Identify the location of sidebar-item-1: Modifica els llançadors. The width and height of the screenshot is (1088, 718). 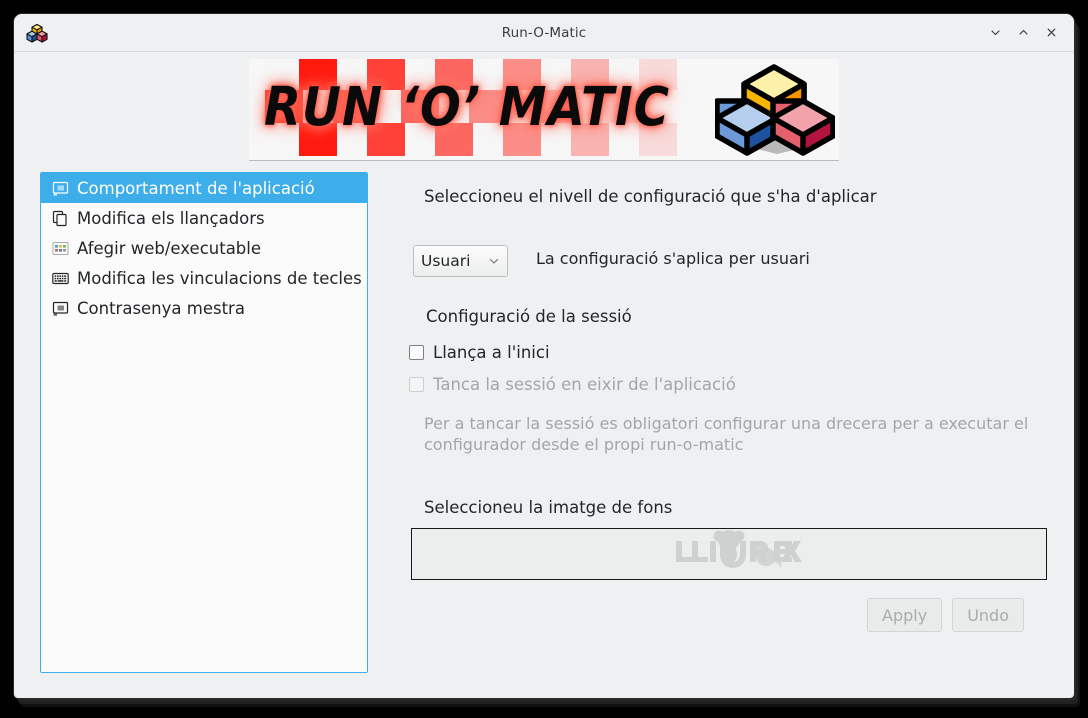
(204, 218).